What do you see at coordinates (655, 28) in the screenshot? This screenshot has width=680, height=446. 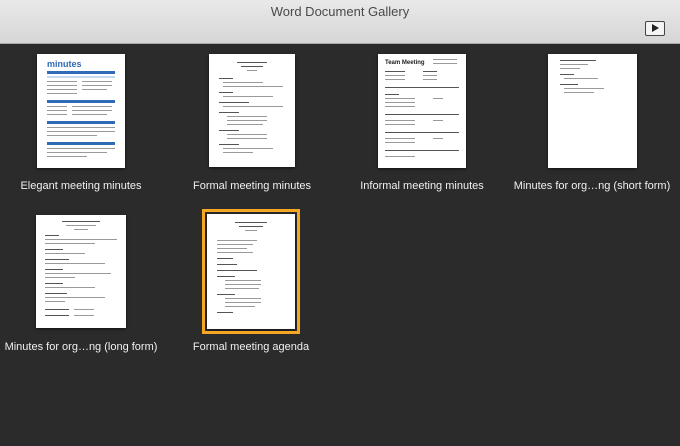 I see `play-slideshow-icon` at bounding box center [655, 28].